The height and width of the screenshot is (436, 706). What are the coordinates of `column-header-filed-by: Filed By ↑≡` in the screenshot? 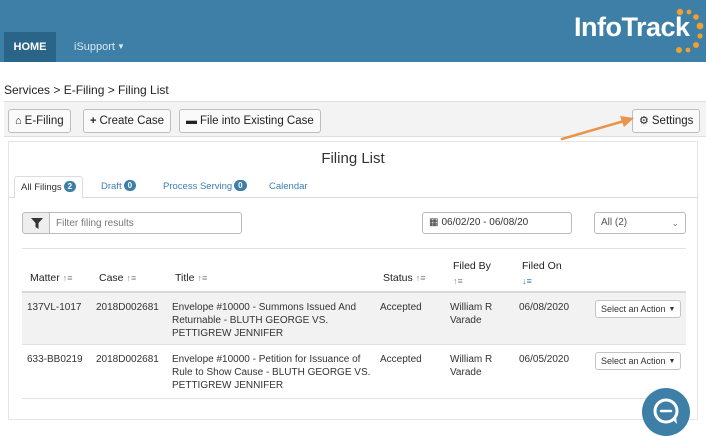 It's located at (472, 274).